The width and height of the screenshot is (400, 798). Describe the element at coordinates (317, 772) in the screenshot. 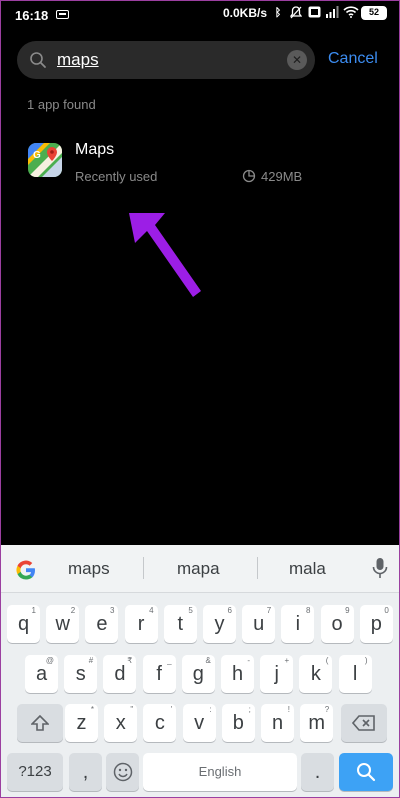

I see `period-key: .` at that location.